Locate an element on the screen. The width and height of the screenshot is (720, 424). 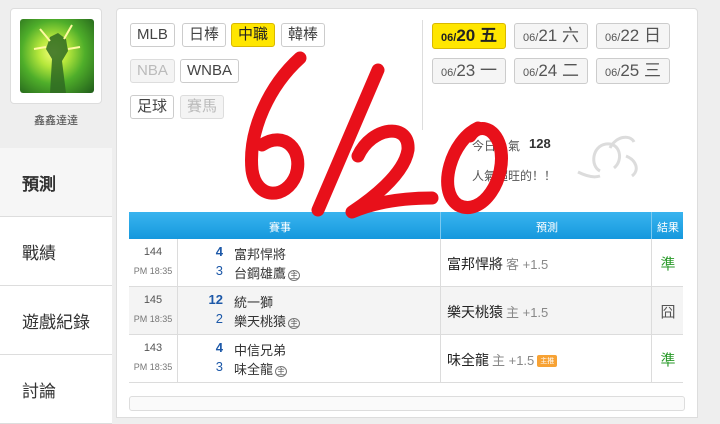
table-header: 賽事 預測 結果 is located at coordinates (406, 225).